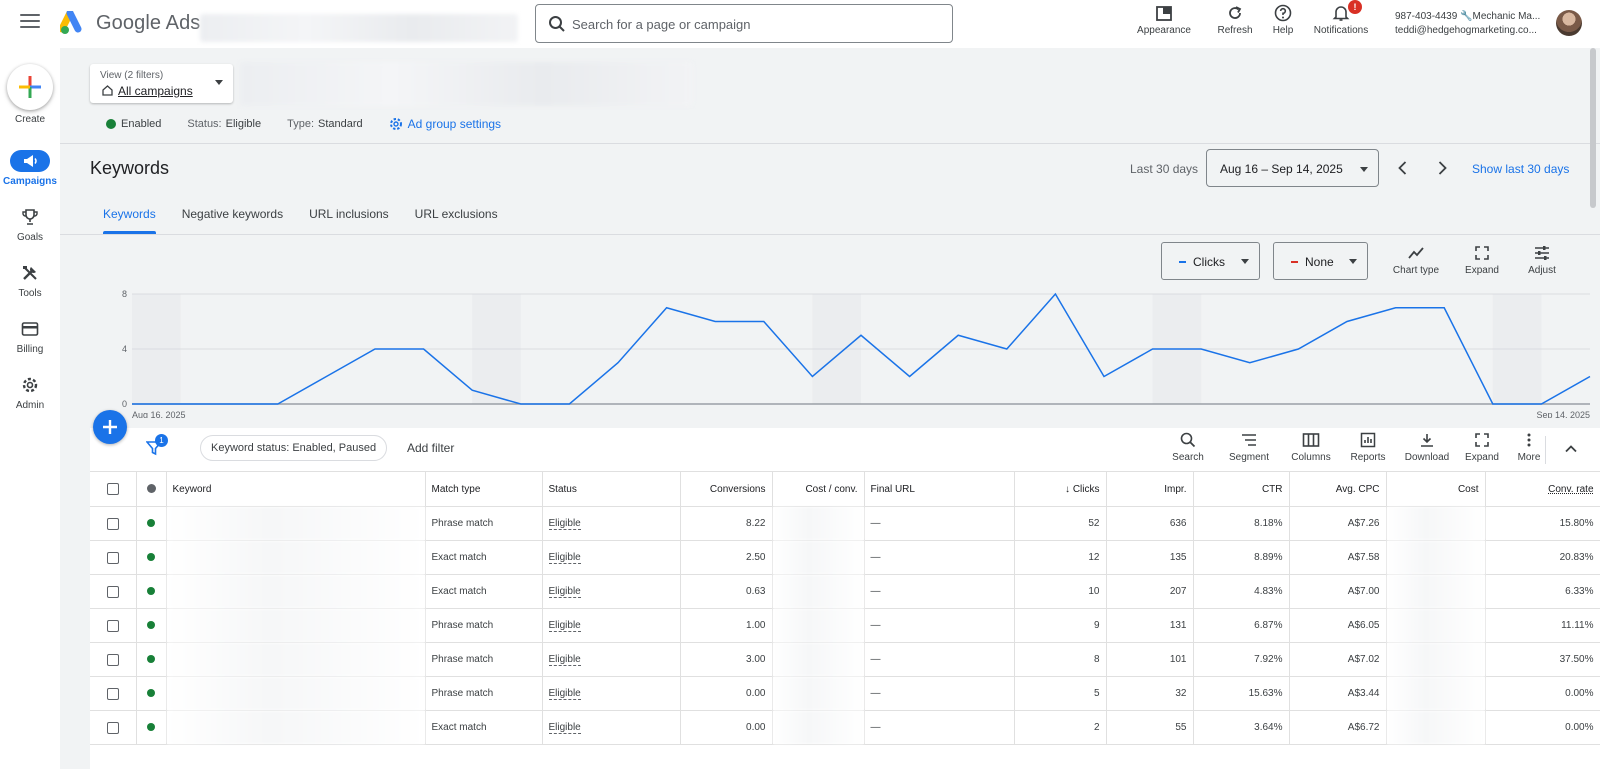  What do you see at coordinates (1482, 260) in the screenshot?
I see `chart-expand-button: Expand` at bounding box center [1482, 260].